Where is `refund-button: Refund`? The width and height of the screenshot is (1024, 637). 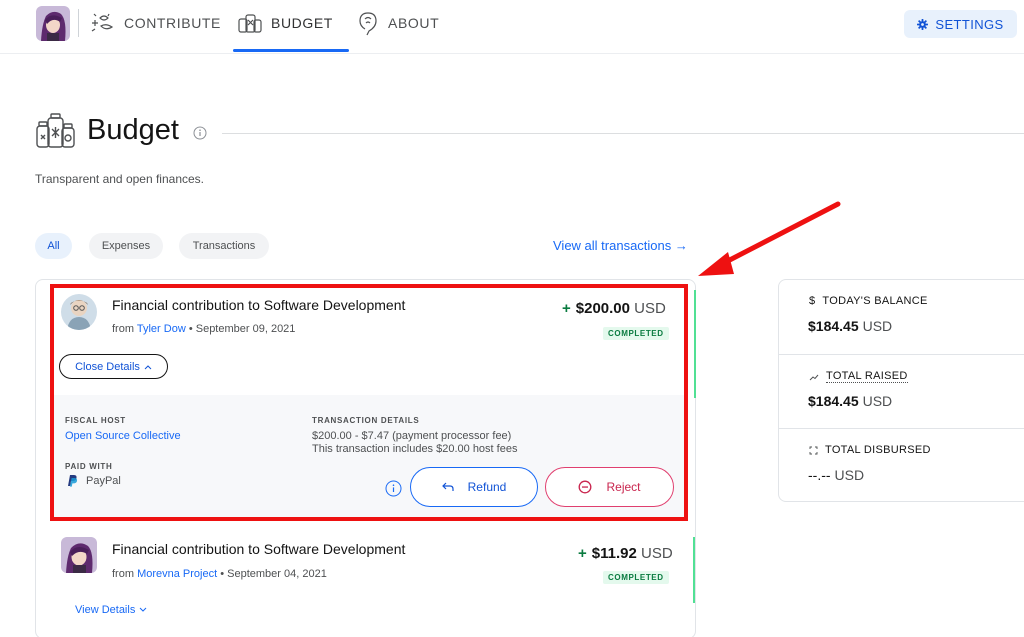 refund-button: Refund is located at coordinates (474, 487).